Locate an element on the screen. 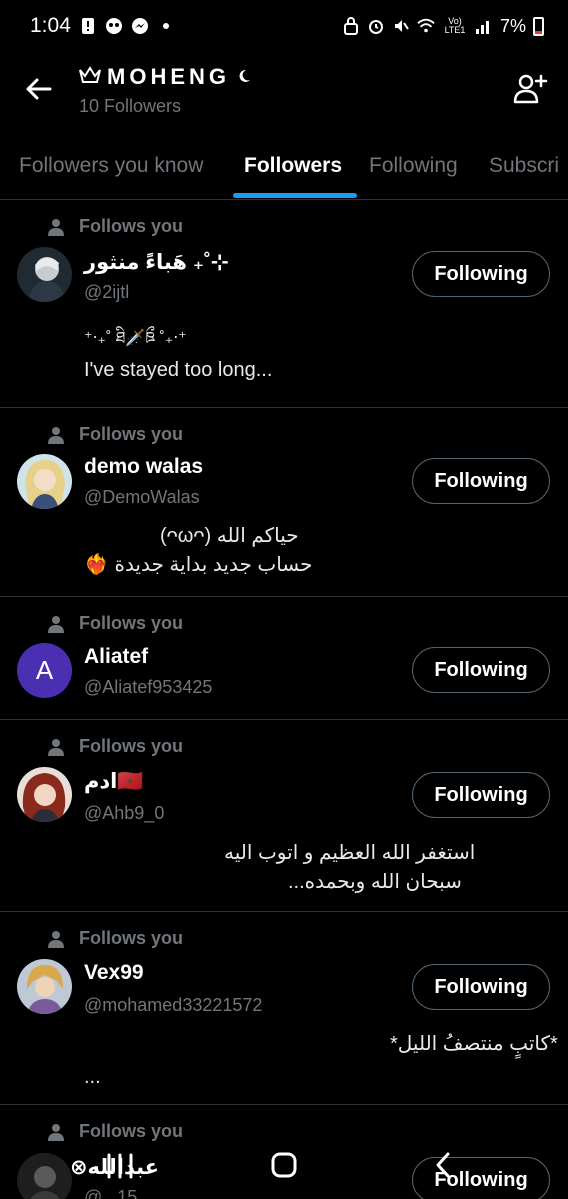 The width and height of the screenshot is (568, 1199). user-handle: @mohamed33221572 is located at coordinates (173, 1005).